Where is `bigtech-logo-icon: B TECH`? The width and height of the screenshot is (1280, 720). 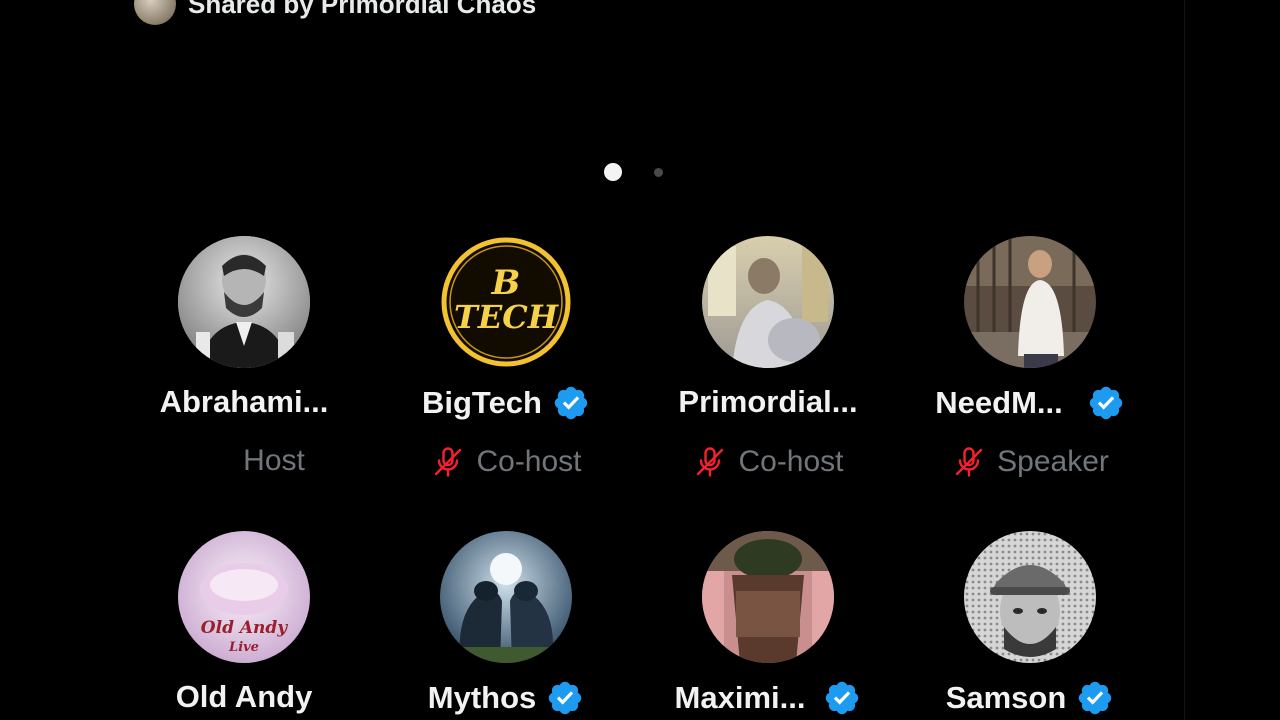 bigtech-logo-icon: B TECH is located at coordinates (506, 302).